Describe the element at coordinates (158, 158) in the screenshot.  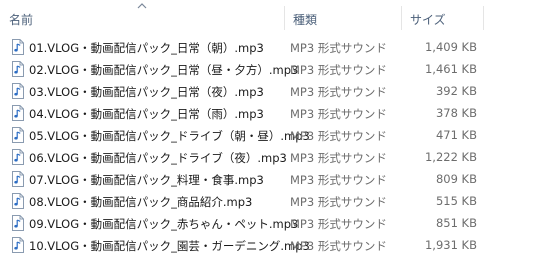
I see `file-name: 06.VLOG・動画配信パック_ドライブ（夜）.mp3` at that location.